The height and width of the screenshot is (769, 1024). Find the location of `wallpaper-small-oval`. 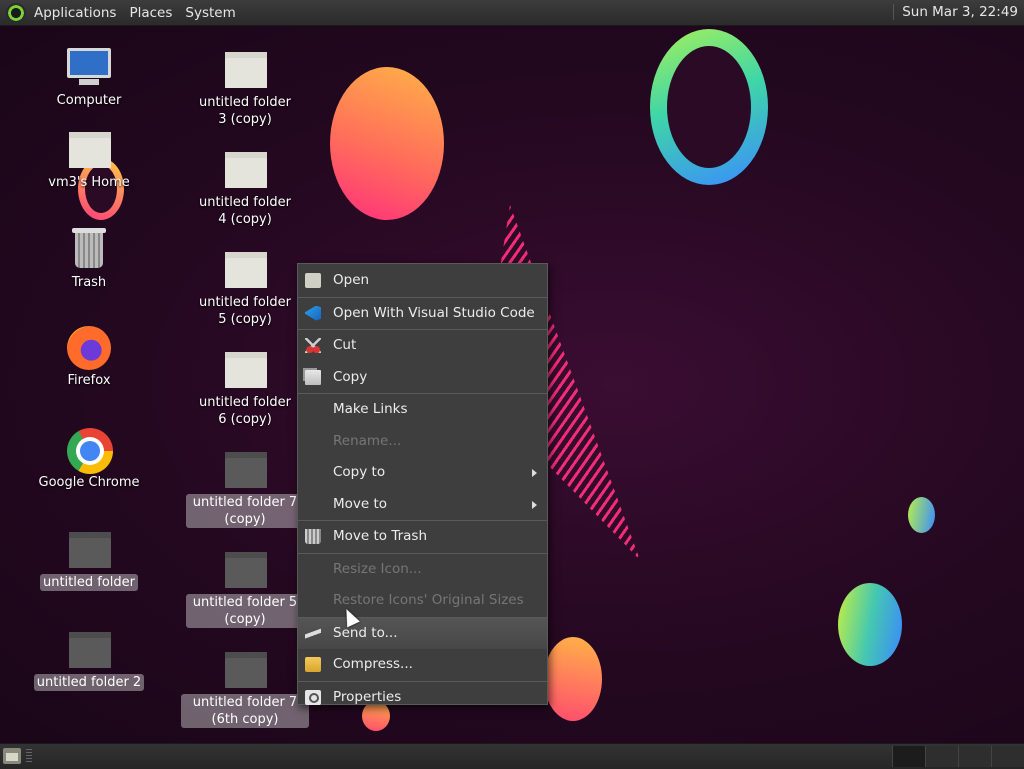

wallpaper-small-oval is located at coordinates (921, 515).